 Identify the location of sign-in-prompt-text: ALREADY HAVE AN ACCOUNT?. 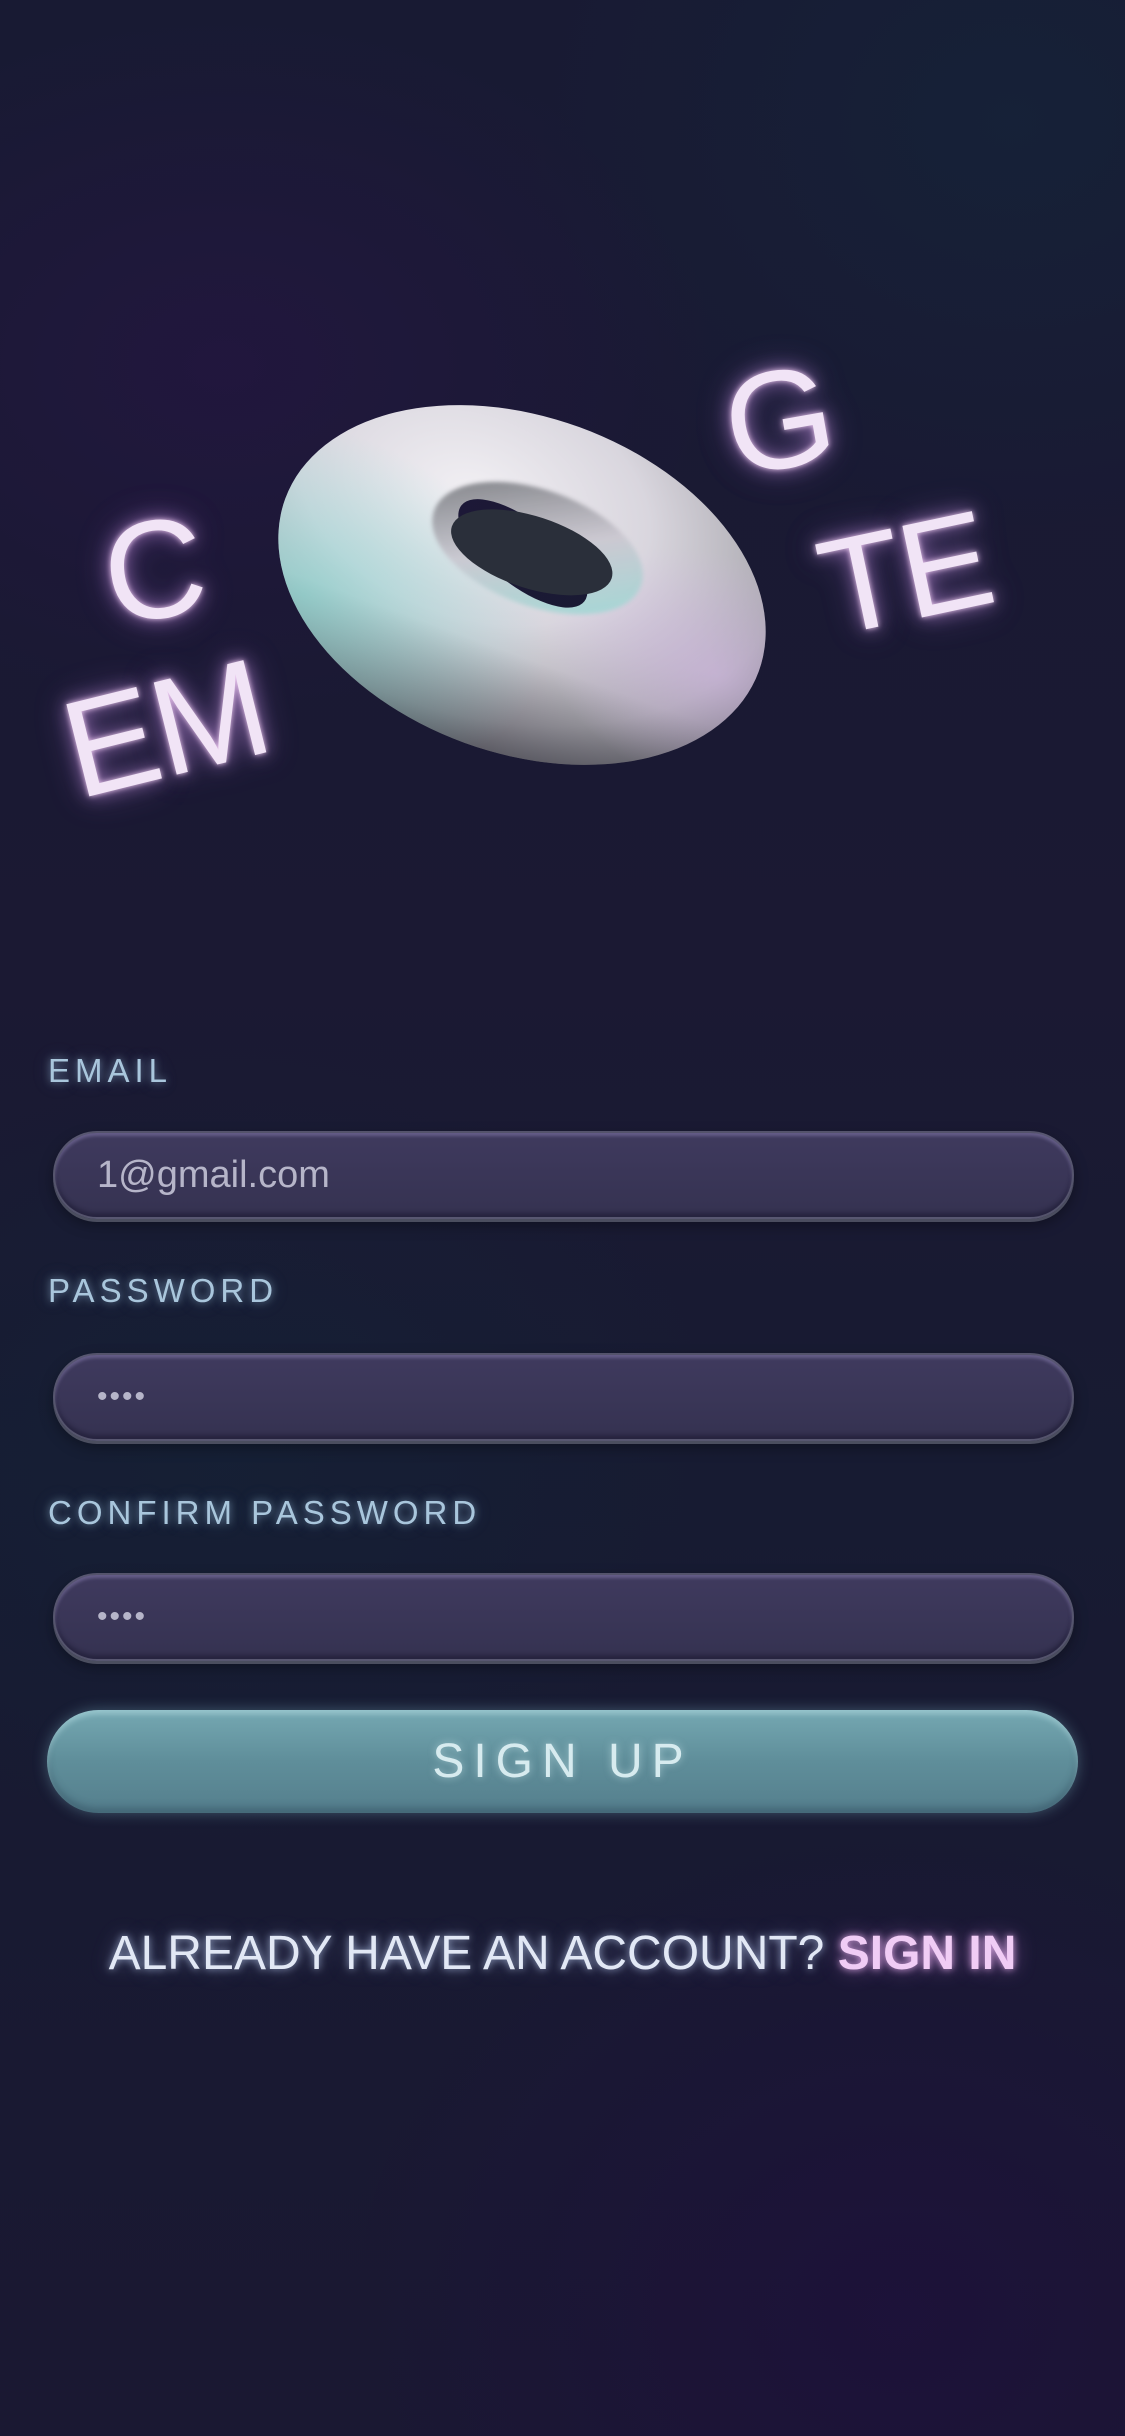
(466, 1953).